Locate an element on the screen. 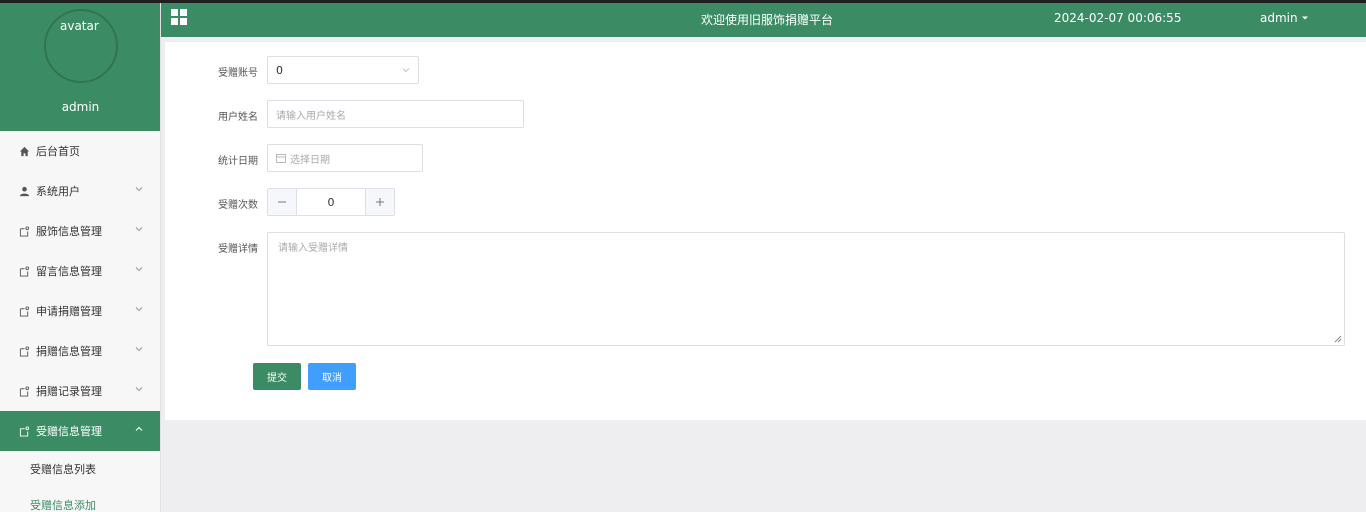 The image size is (1366, 512). user-dropdown-label: admin is located at coordinates (1279, 18).